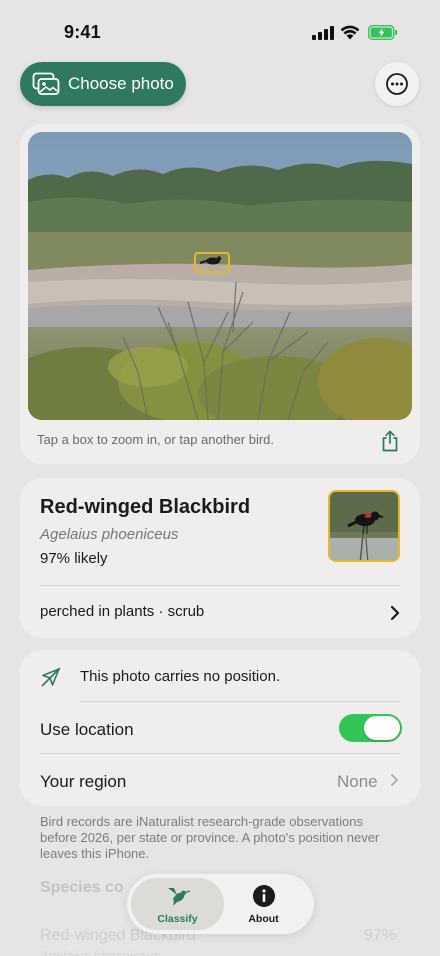 The image size is (440, 956). What do you see at coordinates (180, 676) in the screenshot?
I see `no-position-note: This photo carries no position.` at bounding box center [180, 676].